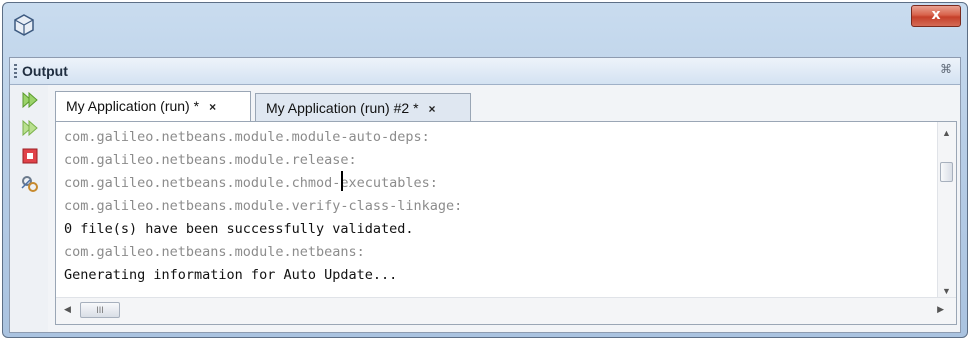  Describe the element at coordinates (946, 172) in the screenshot. I see `vertical-scroll-thumb` at that location.